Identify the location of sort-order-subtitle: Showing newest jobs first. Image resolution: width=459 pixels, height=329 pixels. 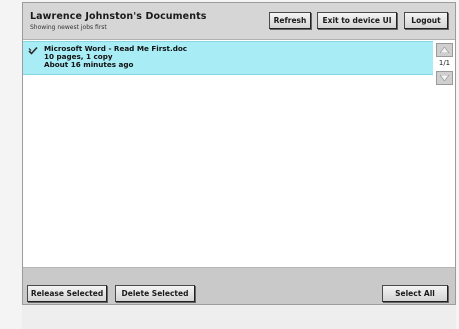
(68, 27).